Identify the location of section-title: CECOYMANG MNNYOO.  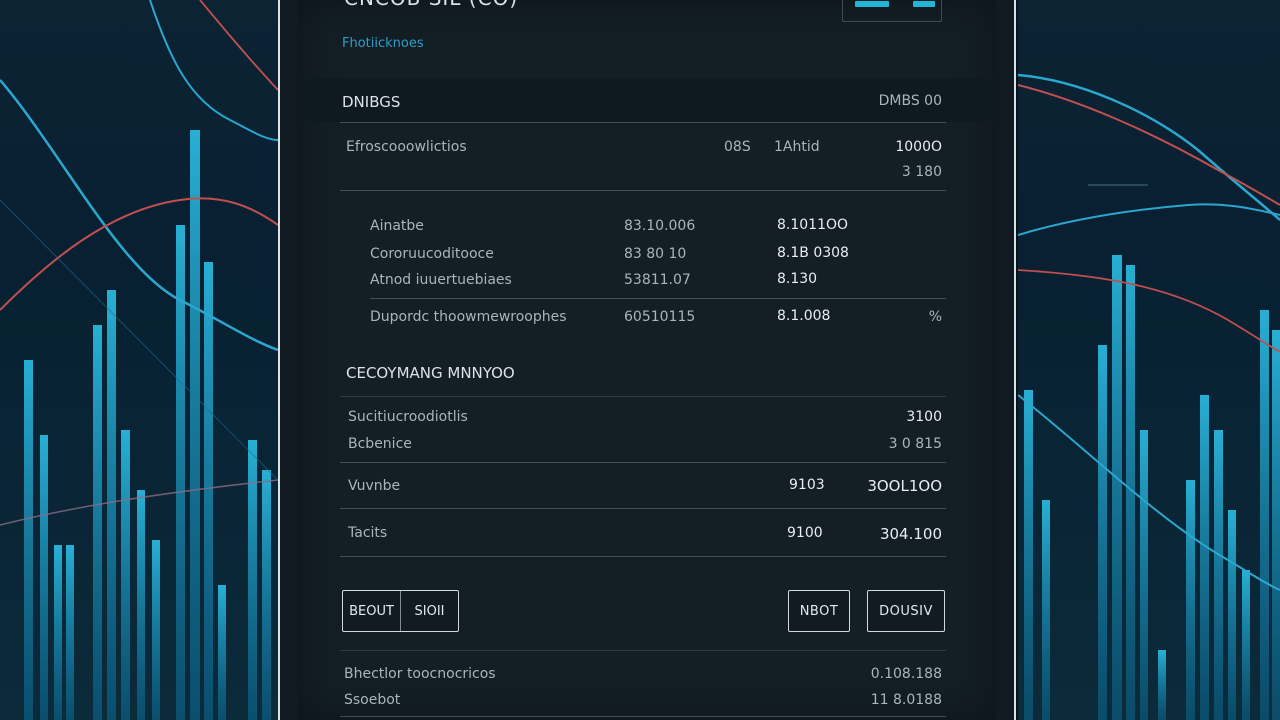
(430, 373).